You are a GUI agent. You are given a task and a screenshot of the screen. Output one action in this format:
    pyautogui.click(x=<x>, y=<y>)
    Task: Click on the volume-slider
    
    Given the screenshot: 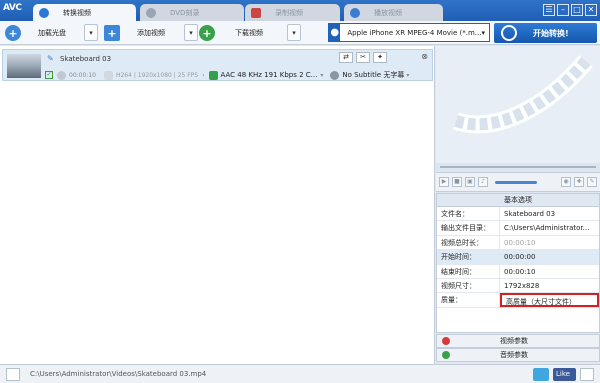 What is the action you would take?
    pyautogui.click(x=516, y=182)
    